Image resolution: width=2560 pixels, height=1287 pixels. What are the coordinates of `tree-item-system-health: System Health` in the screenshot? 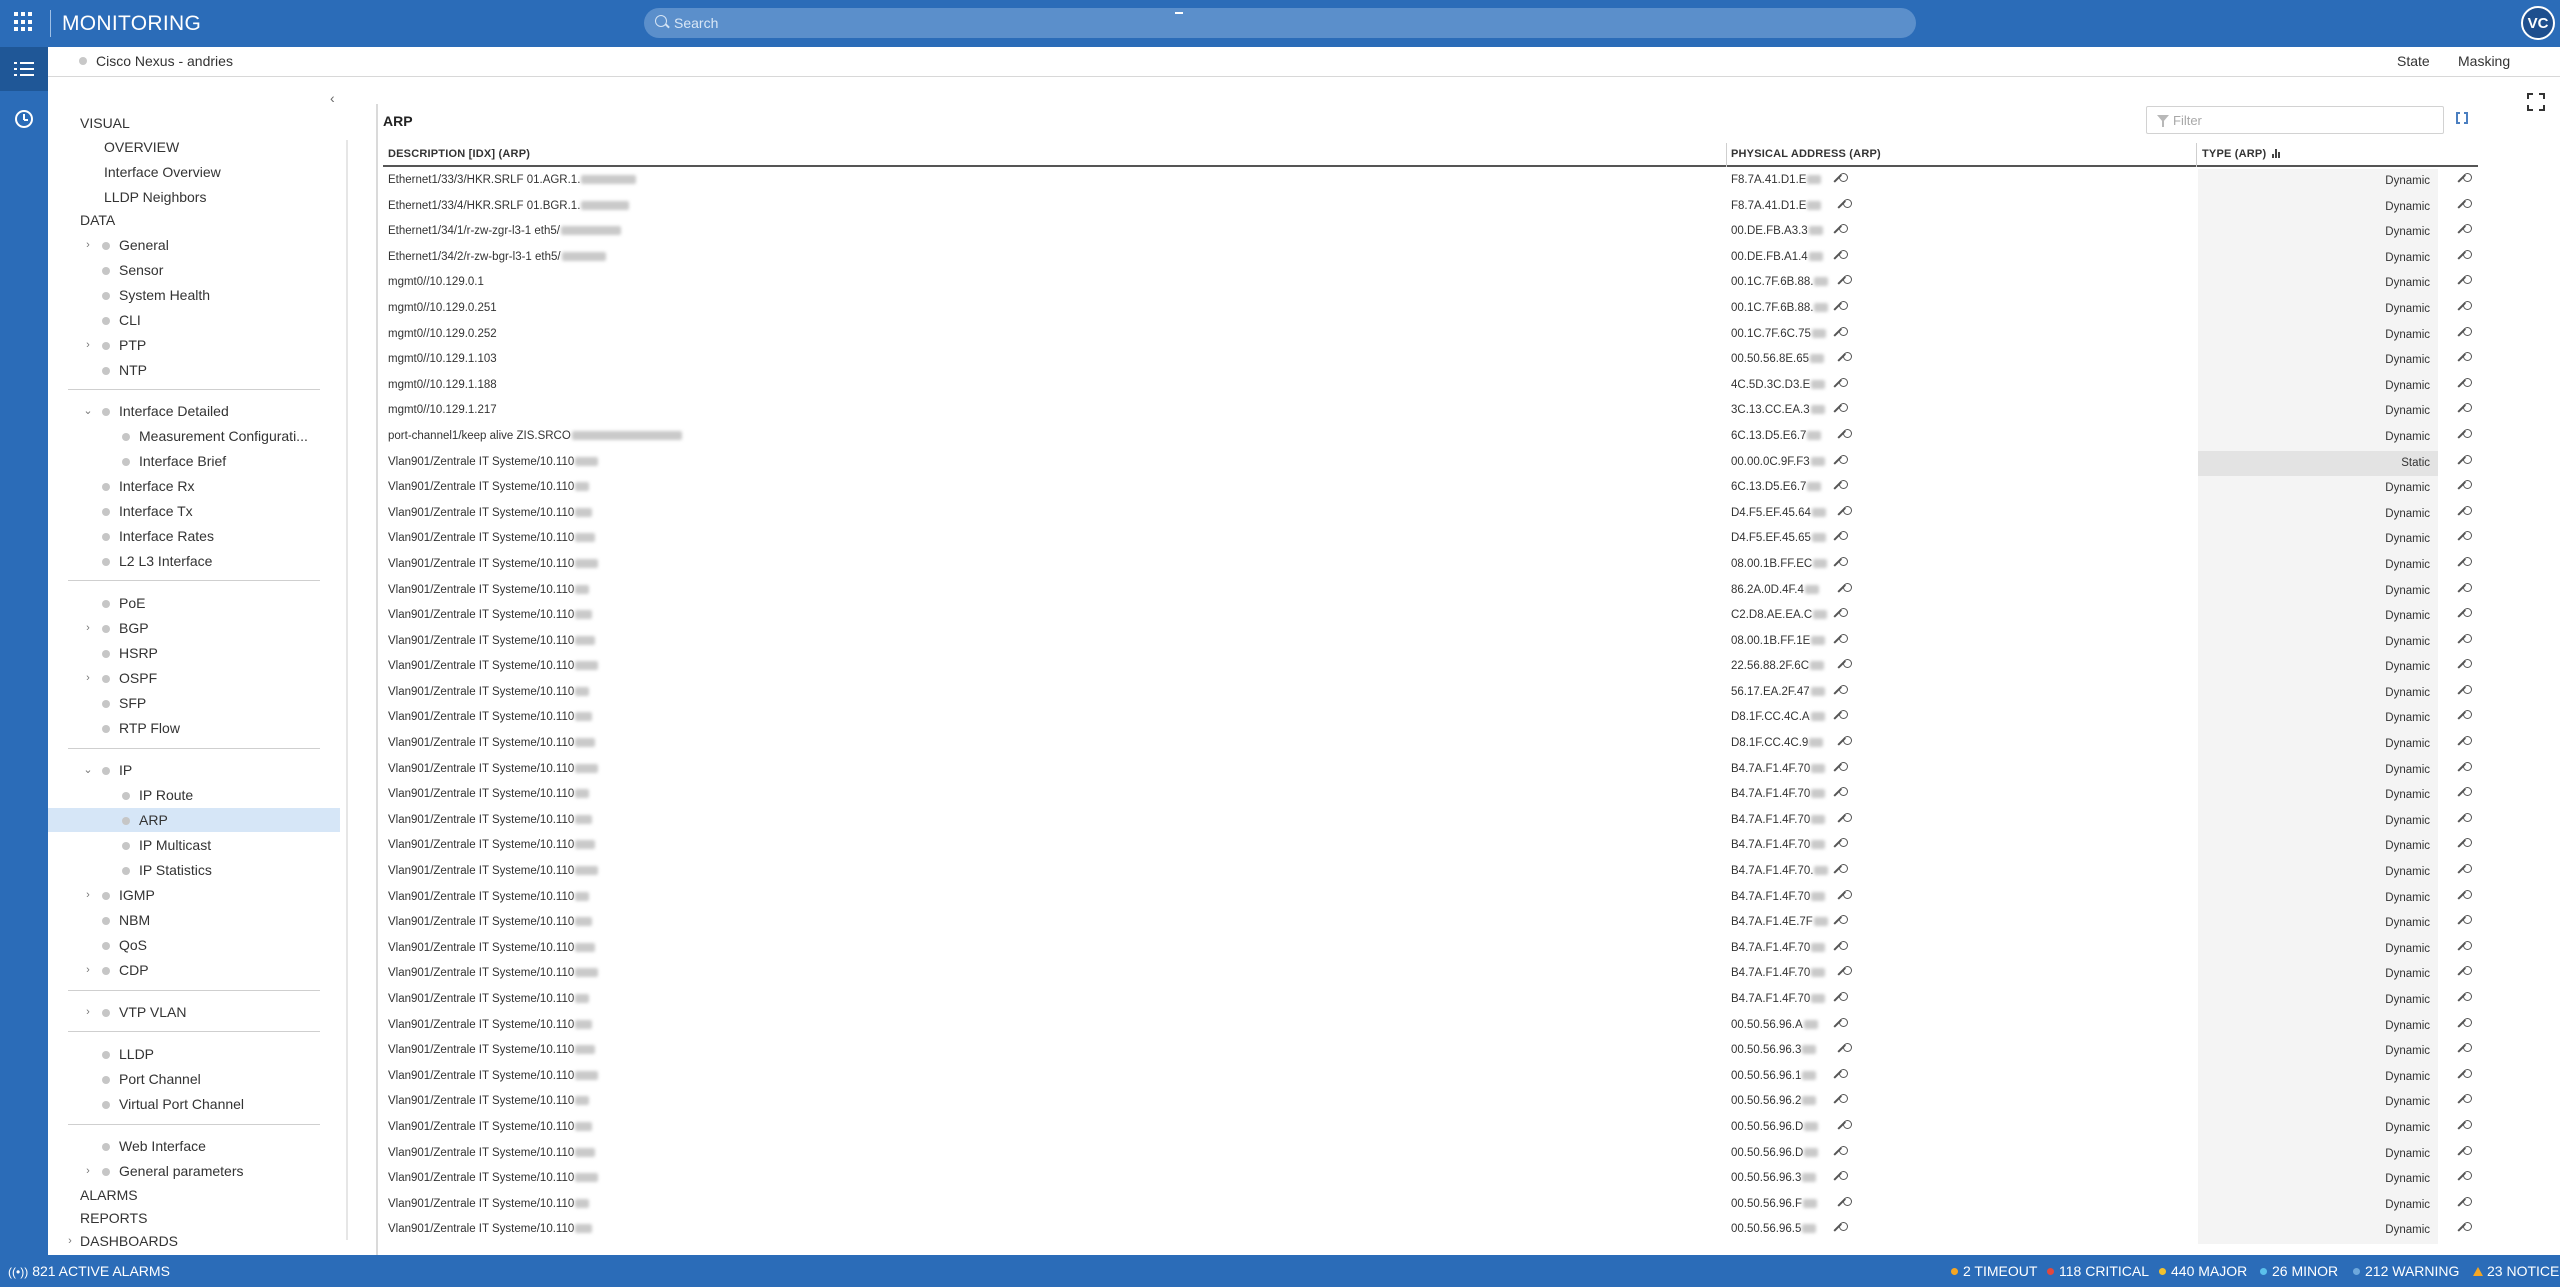 It's located at (156, 295).